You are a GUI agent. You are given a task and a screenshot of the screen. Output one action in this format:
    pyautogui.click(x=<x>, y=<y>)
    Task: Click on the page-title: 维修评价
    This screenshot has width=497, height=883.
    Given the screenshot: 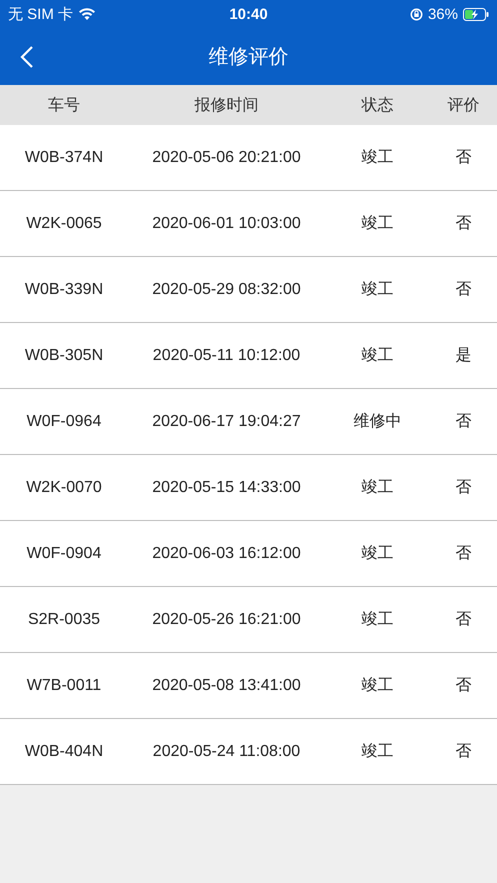 What is the action you would take?
    pyautogui.click(x=248, y=57)
    